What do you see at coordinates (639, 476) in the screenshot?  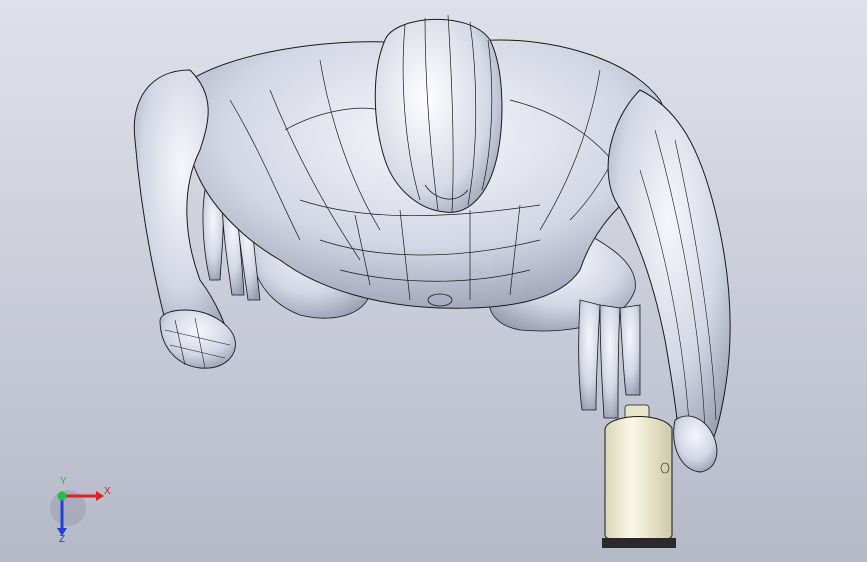 I see `bottle` at bounding box center [639, 476].